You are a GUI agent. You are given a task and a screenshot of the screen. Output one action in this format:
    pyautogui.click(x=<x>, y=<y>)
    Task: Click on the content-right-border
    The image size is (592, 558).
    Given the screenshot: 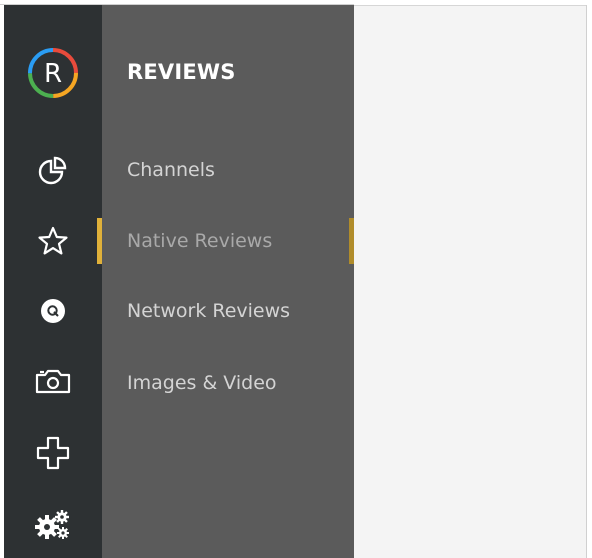 What is the action you would take?
    pyautogui.click(x=586, y=281)
    